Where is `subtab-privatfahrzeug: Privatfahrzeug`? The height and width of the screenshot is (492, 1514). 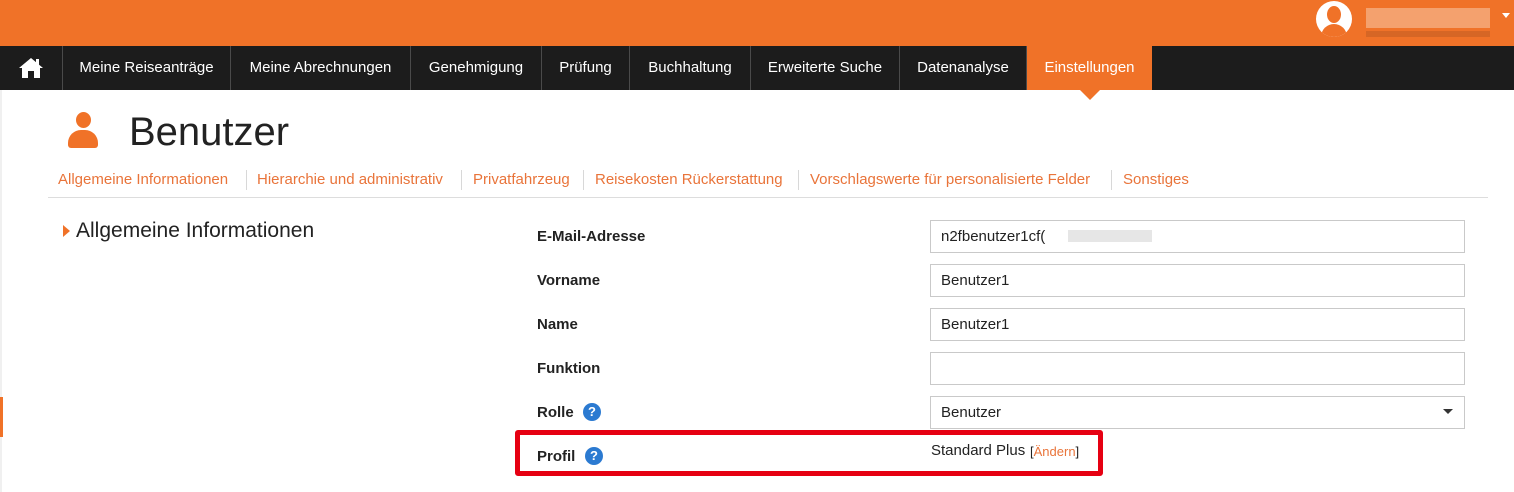 subtab-privatfahrzeug: Privatfahrzeug is located at coordinates (521, 180).